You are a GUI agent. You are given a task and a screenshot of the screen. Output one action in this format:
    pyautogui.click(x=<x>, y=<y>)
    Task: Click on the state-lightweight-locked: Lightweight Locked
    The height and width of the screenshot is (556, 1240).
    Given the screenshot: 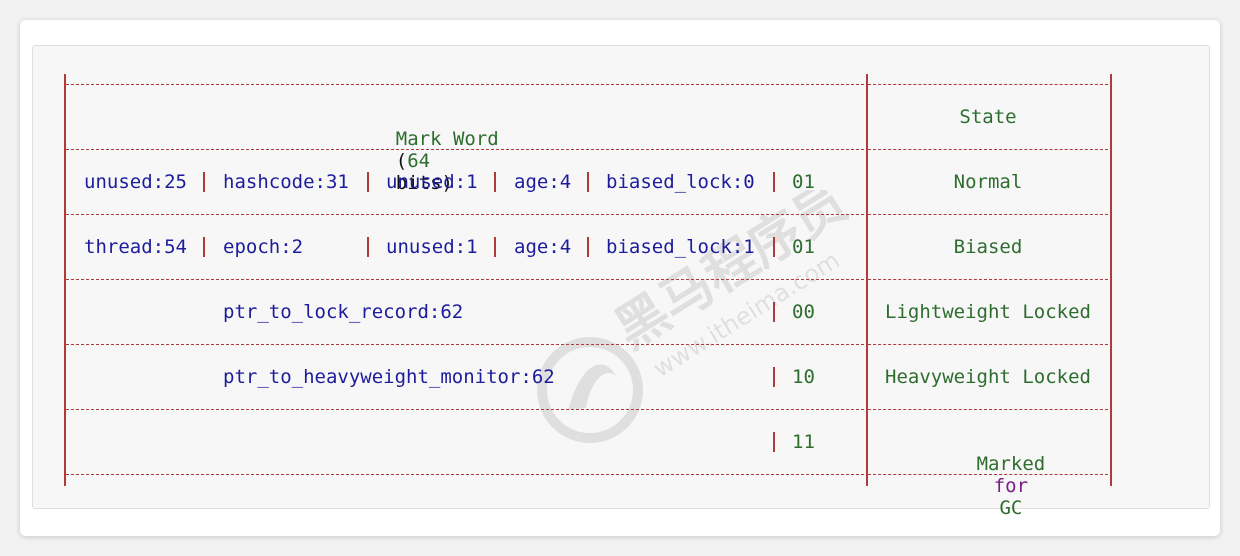 What is the action you would take?
    pyautogui.click(x=988, y=312)
    